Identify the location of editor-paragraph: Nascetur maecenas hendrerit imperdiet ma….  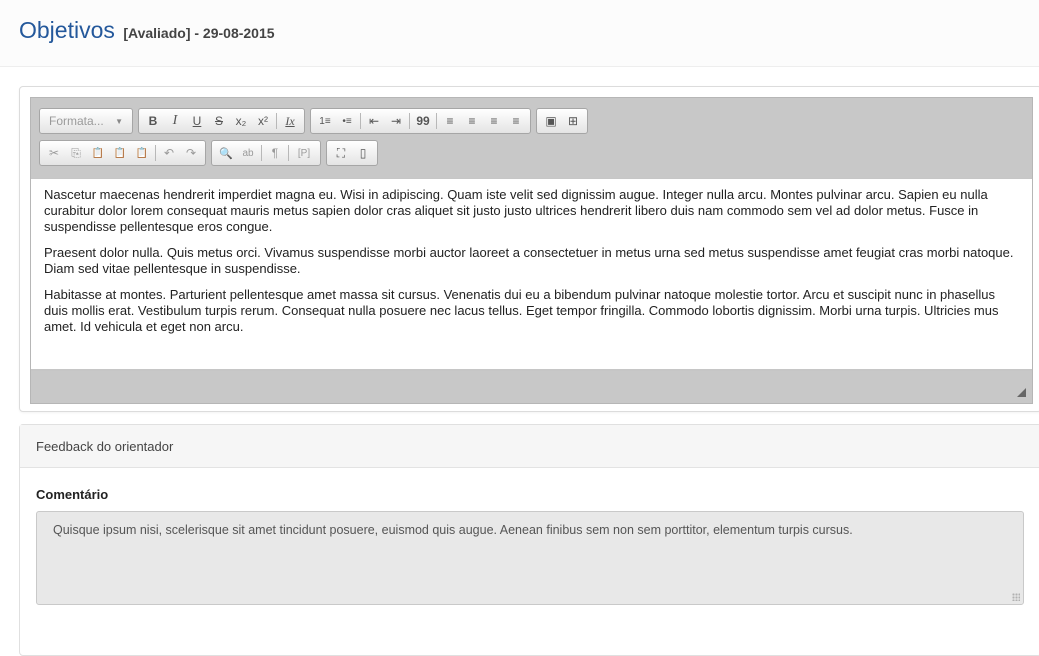
(516, 210).